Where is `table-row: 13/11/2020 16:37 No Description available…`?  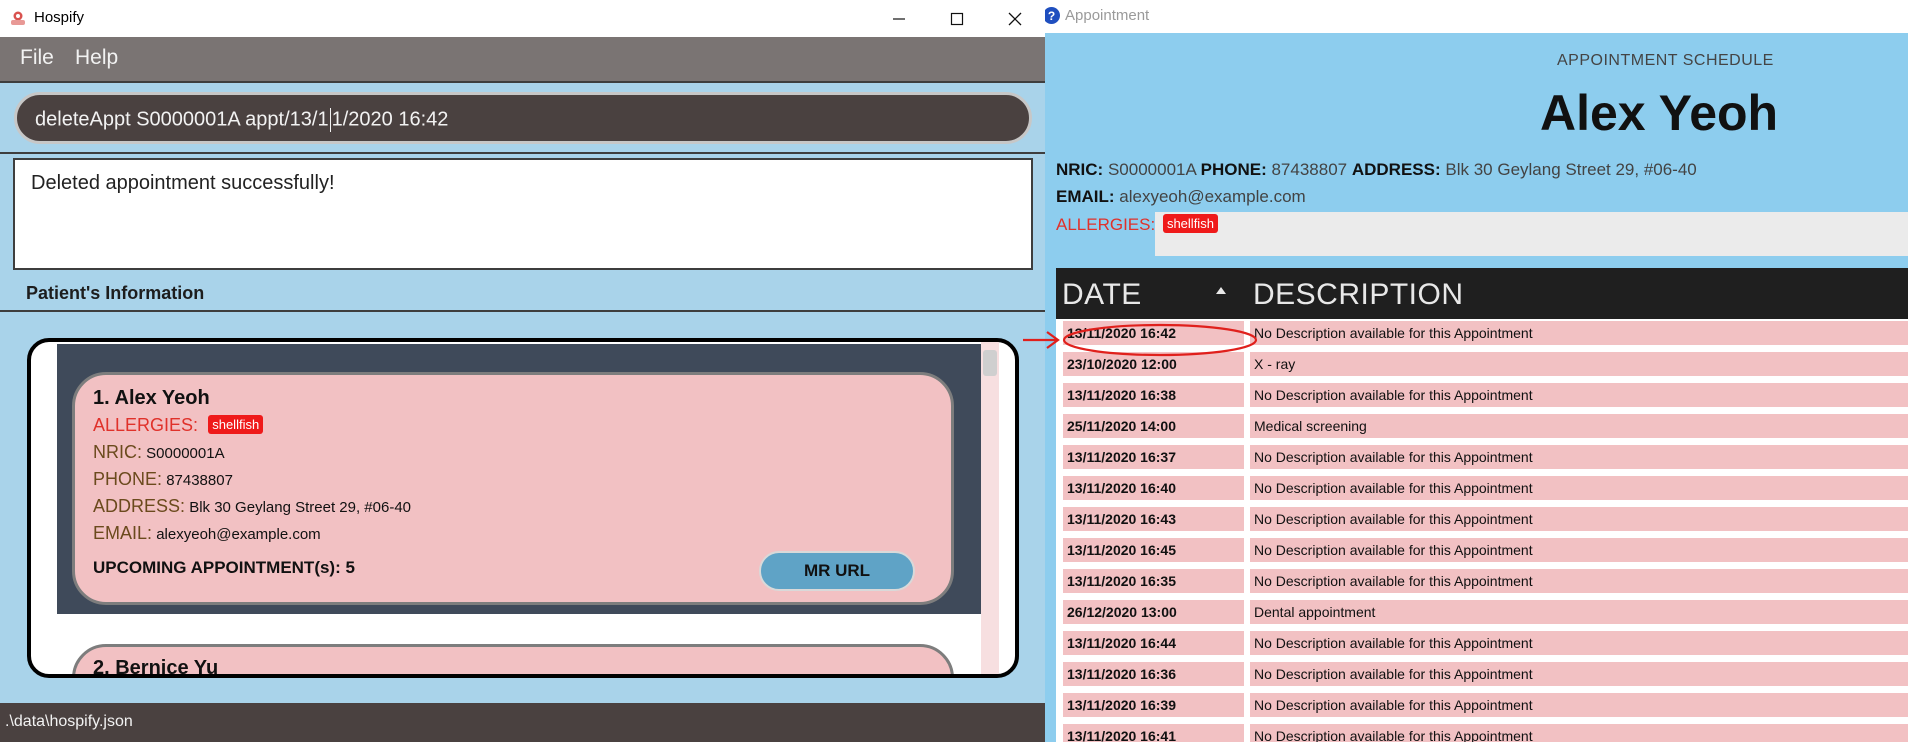 table-row: 13/11/2020 16:37 No Description available… is located at coordinates (1482, 456).